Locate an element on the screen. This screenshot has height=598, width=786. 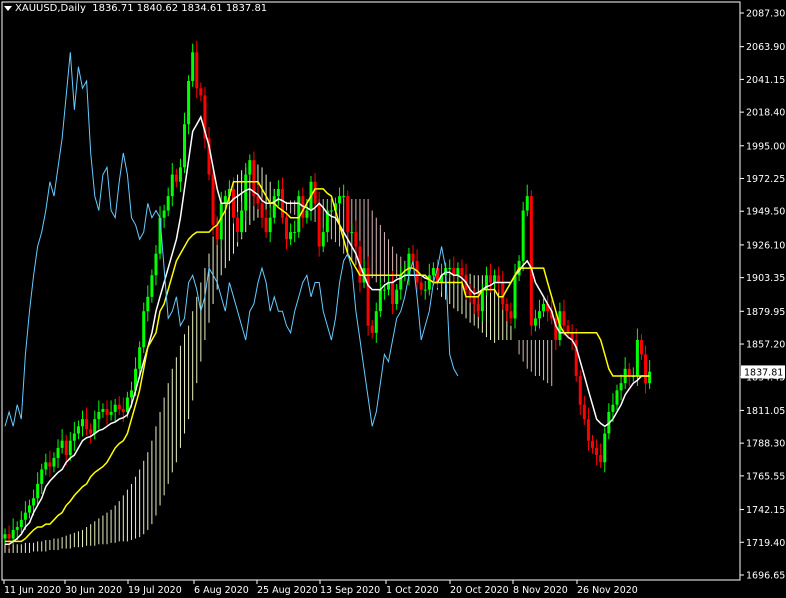
y-tick-label: 1949.50 is located at coordinates (765, 212).